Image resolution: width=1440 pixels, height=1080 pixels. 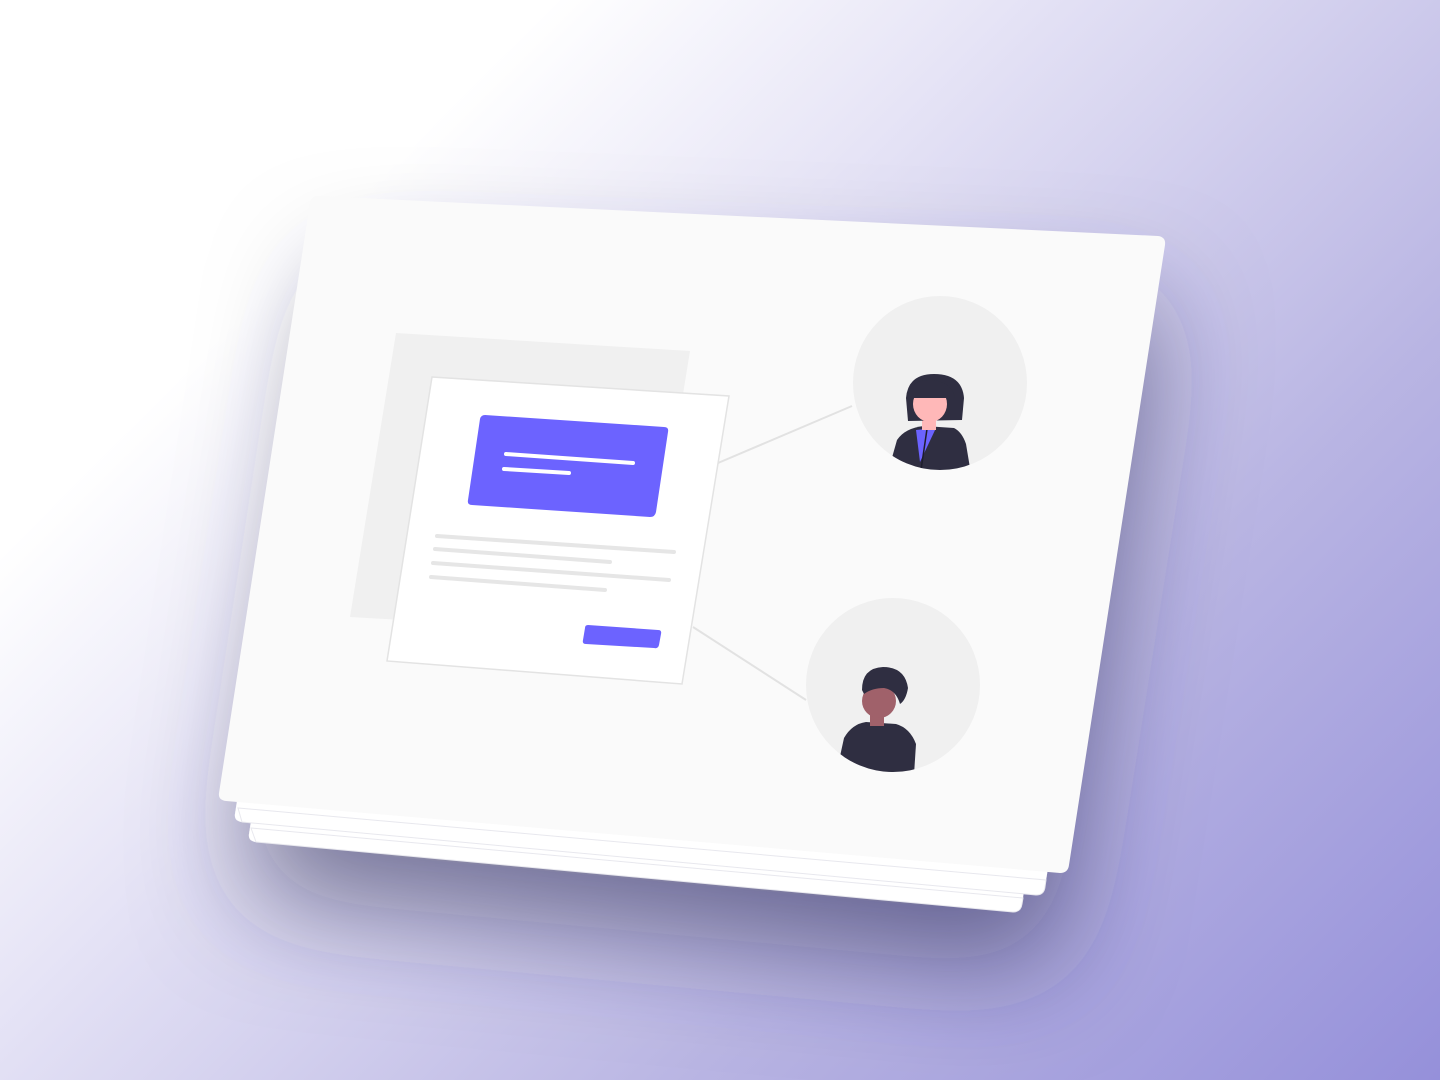 I want to click on document-icon, so click(x=558, y=530).